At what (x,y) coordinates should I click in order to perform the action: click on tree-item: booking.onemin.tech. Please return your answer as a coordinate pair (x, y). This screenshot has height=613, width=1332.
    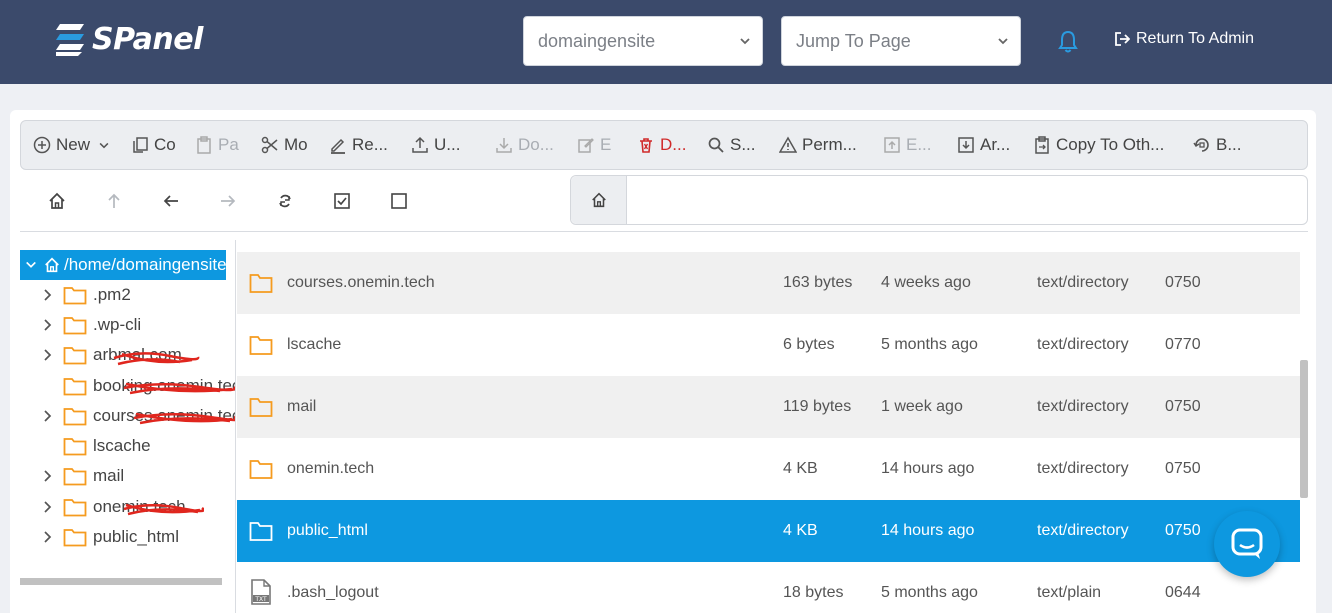
    Looking at the image, I should click on (138, 386).